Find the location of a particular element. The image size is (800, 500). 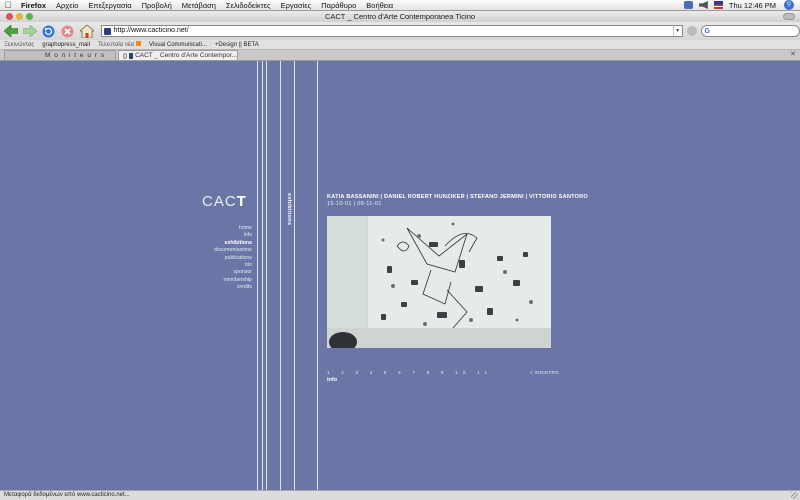

resize-grip-icon is located at coordinates (794, 495).